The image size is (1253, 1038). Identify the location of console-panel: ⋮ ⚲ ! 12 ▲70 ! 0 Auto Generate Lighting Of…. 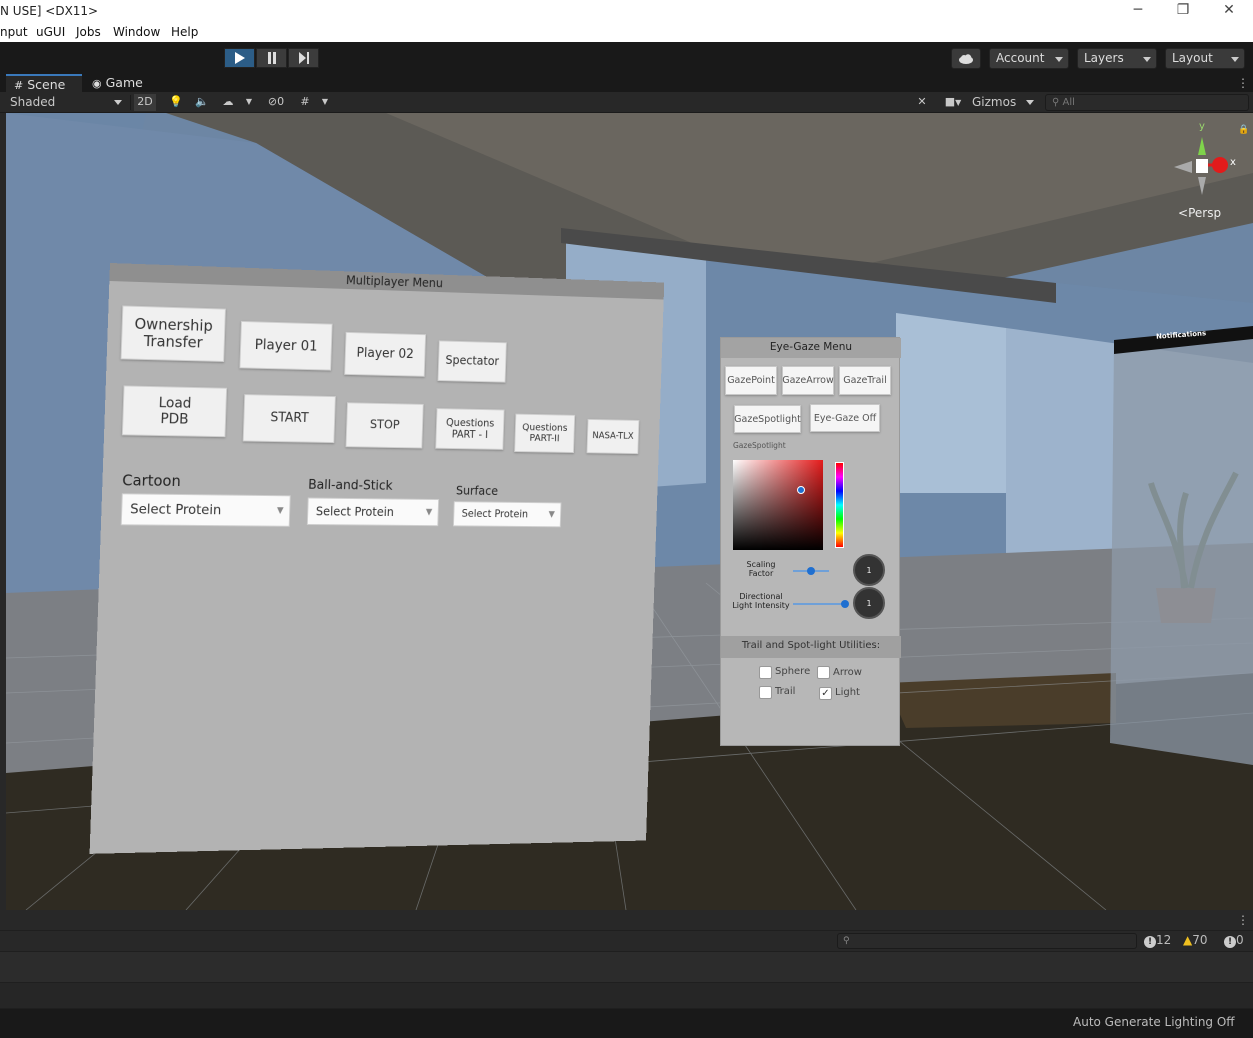
(626, 974).